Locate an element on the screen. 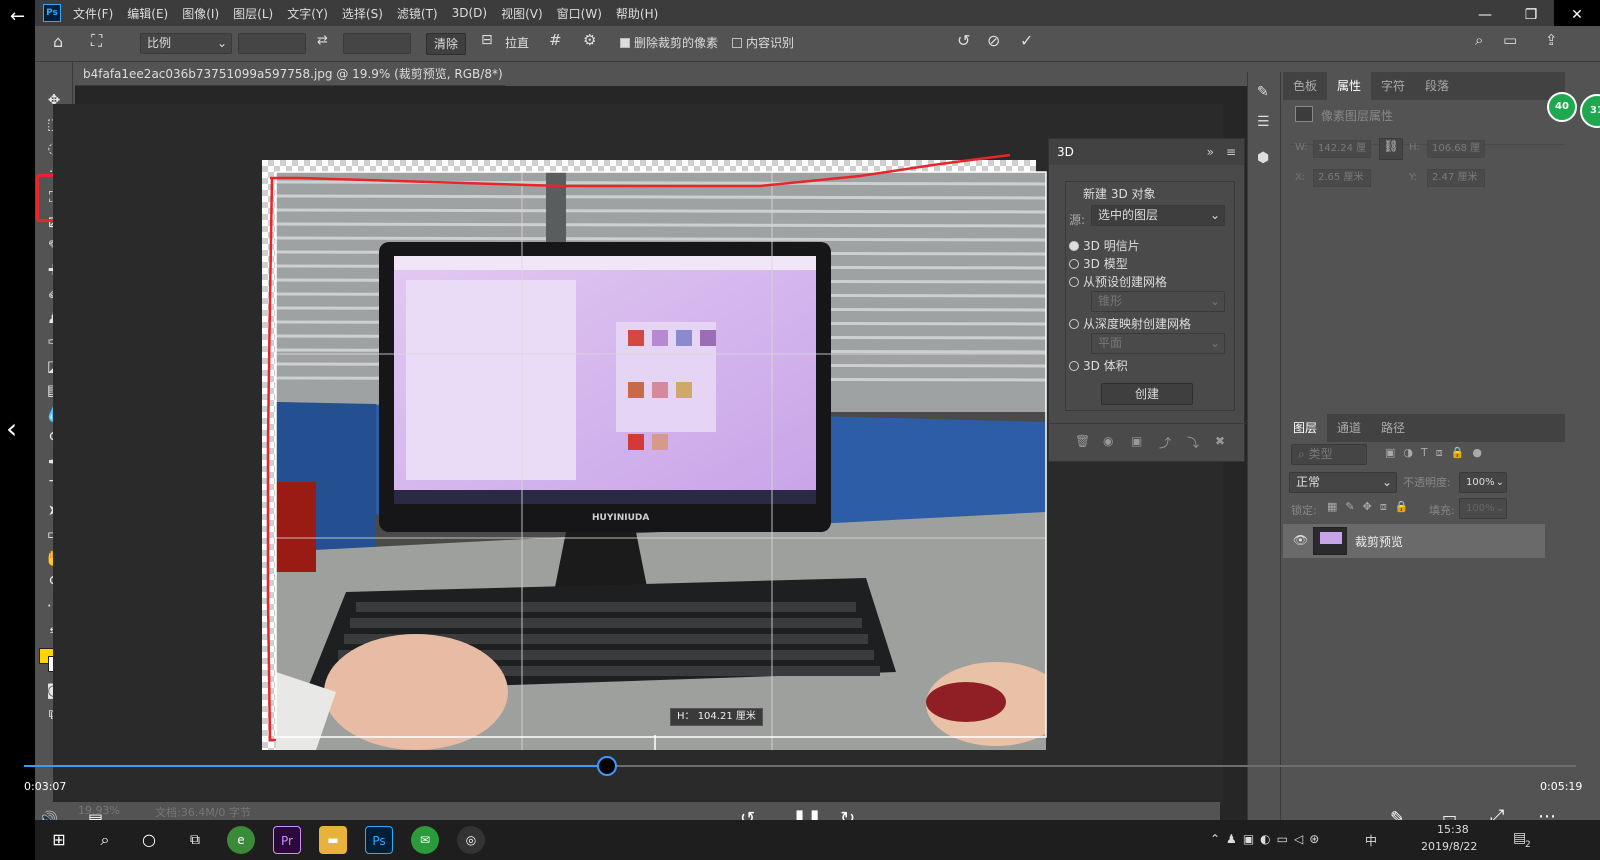  export-icon: ⤴ is located at coordinates (1165, 442).